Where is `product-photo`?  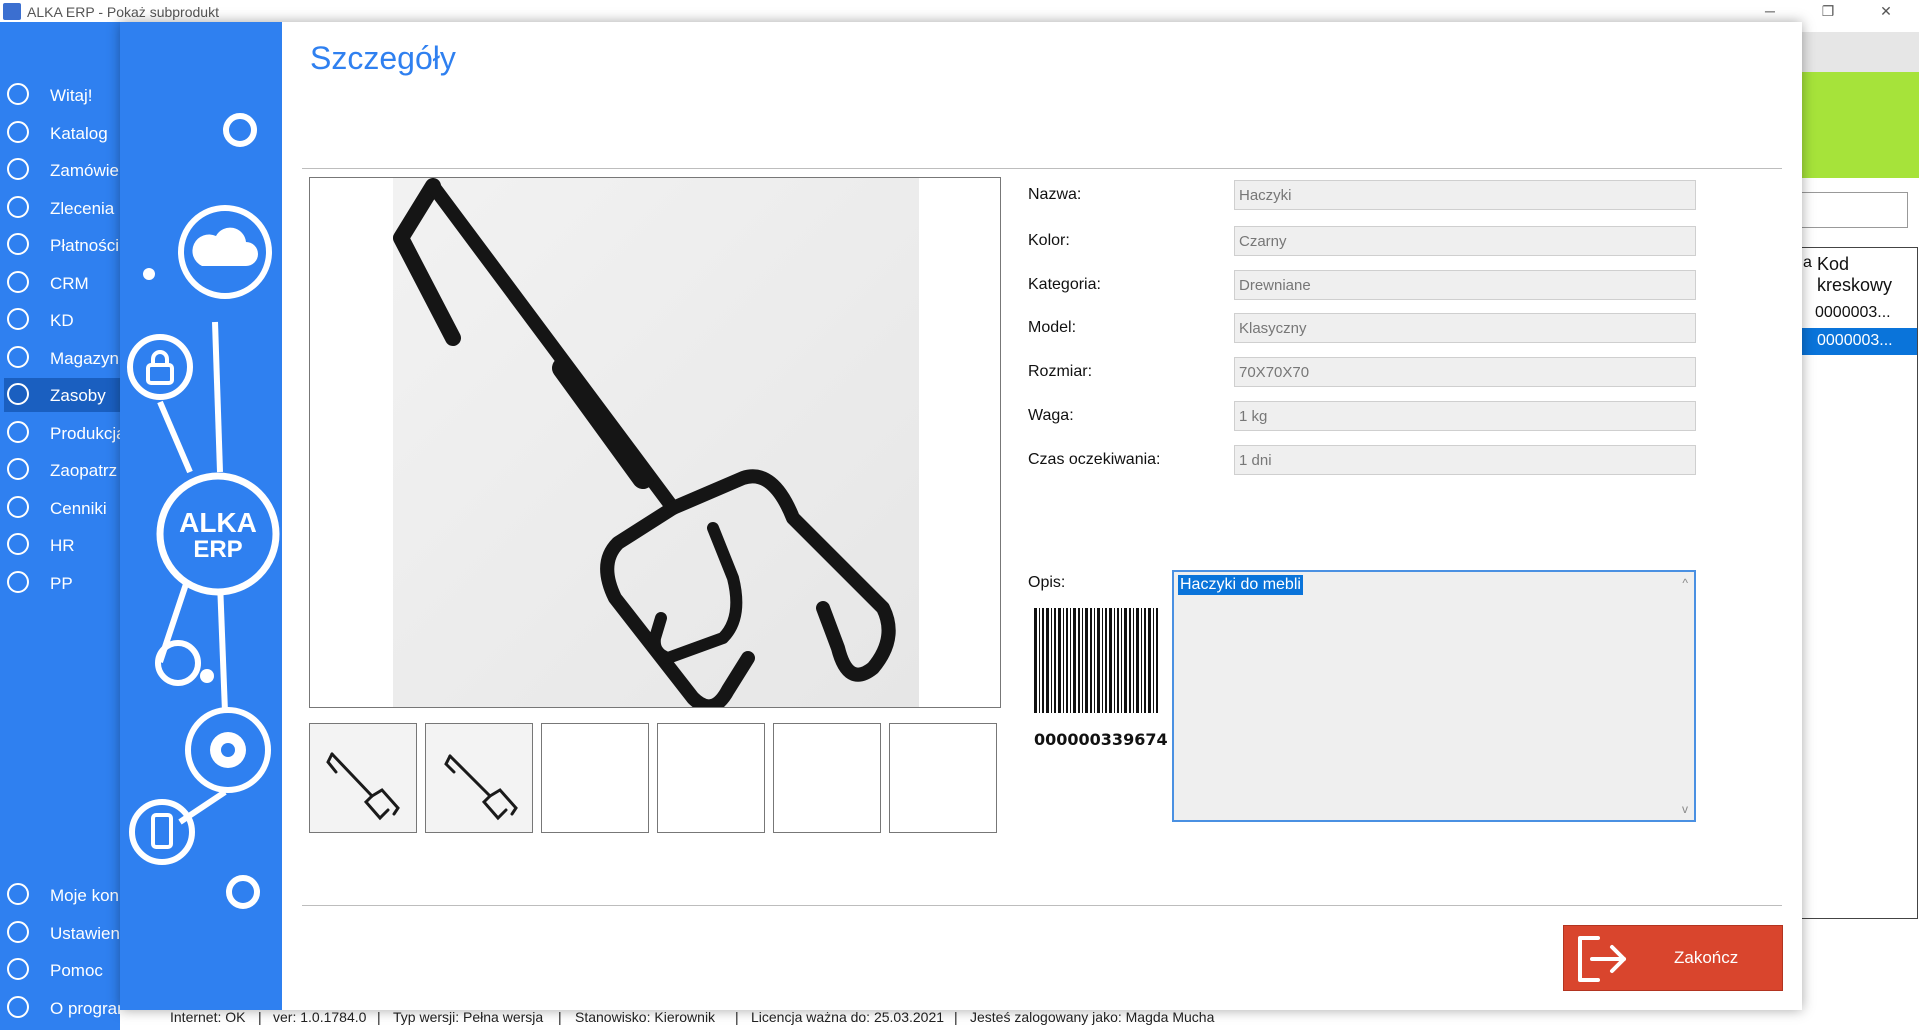 product-photo is located at coordinates (656, 446).